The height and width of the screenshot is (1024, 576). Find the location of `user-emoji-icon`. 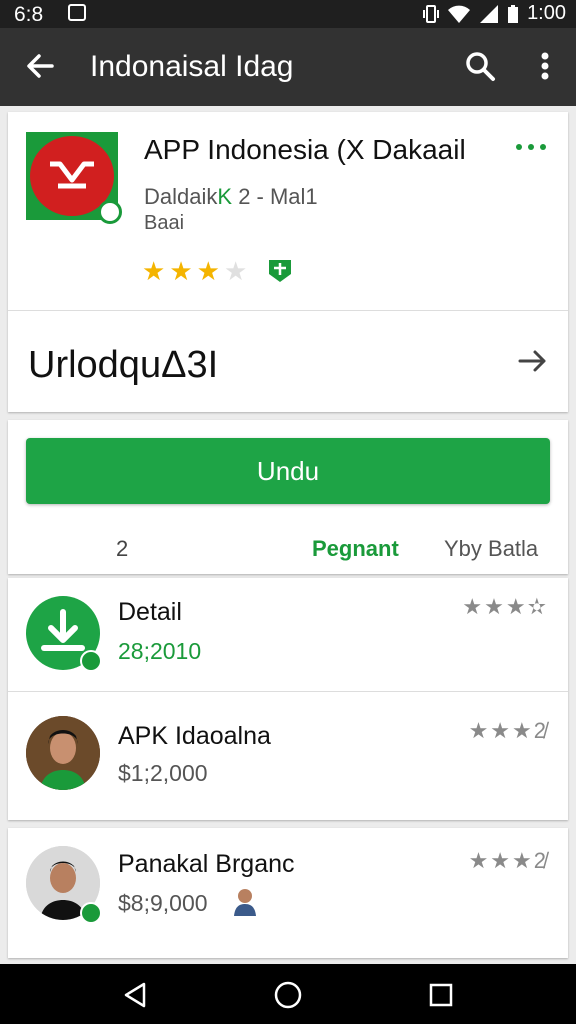

user-emoji-icon is located at coordinates (245, 902).